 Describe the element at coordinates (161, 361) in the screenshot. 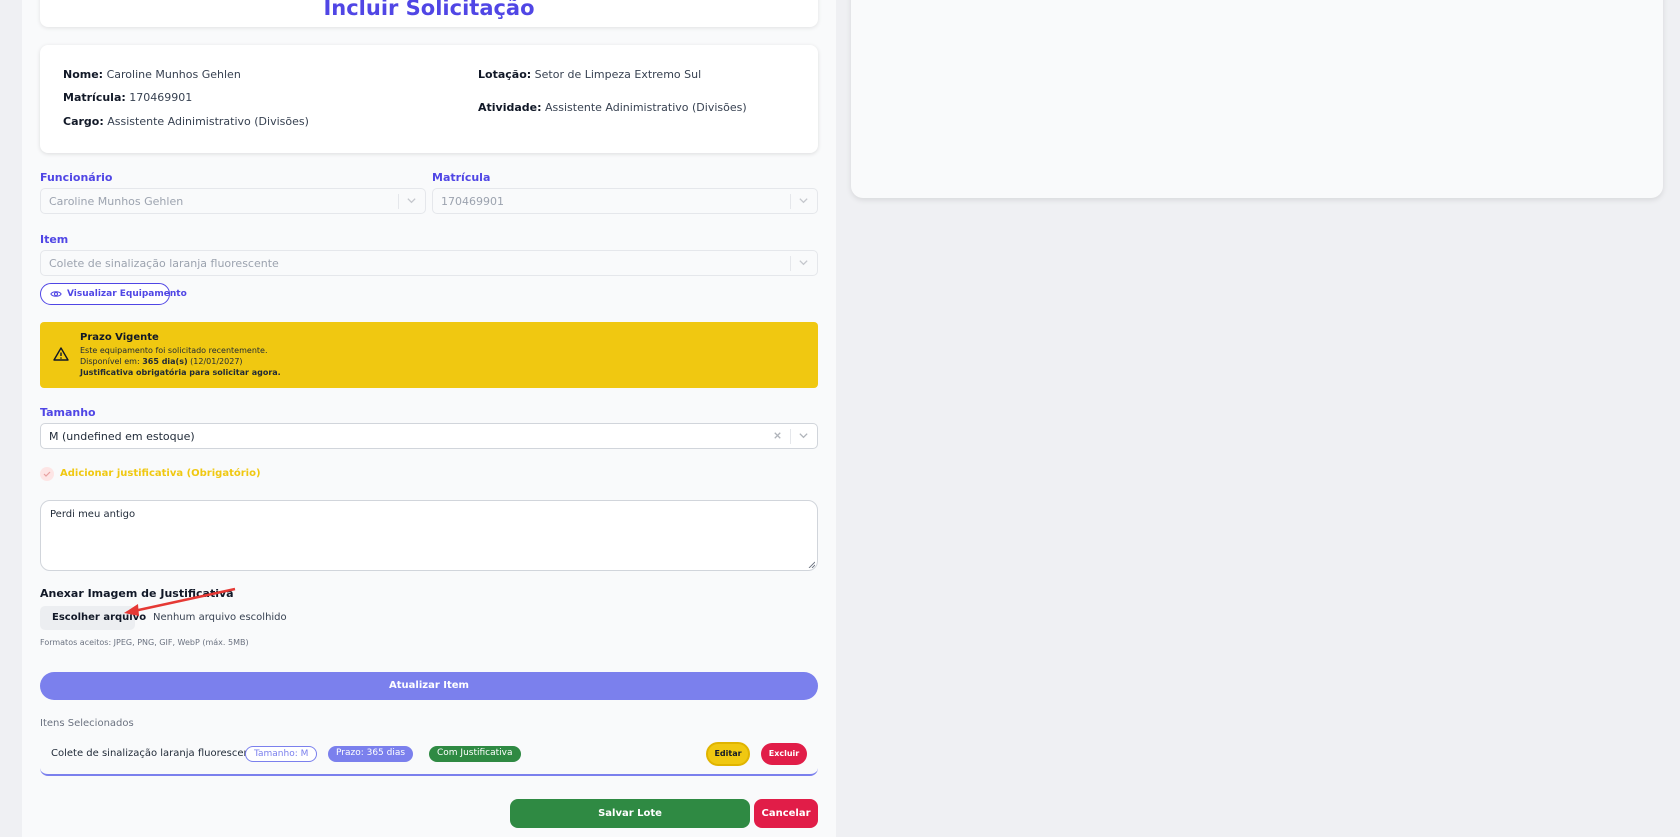

I see `alert-line-2: Disponível em: 365 dia(s) (12/01/2027)` at that location.